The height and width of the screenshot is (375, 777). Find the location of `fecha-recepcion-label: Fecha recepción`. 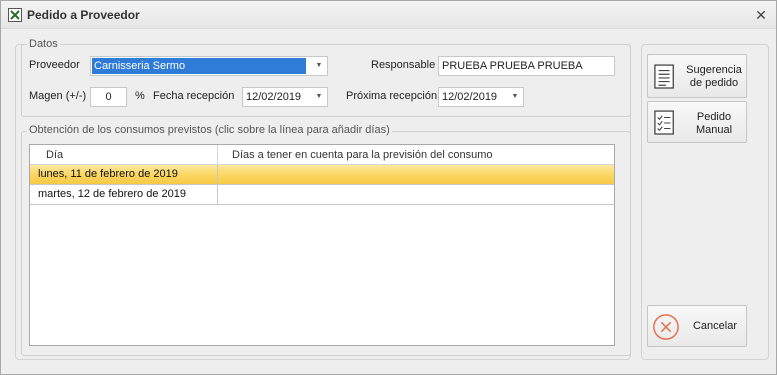

fecha-recepcion-label: Fecha recepción is located at coordinates (194, 96).